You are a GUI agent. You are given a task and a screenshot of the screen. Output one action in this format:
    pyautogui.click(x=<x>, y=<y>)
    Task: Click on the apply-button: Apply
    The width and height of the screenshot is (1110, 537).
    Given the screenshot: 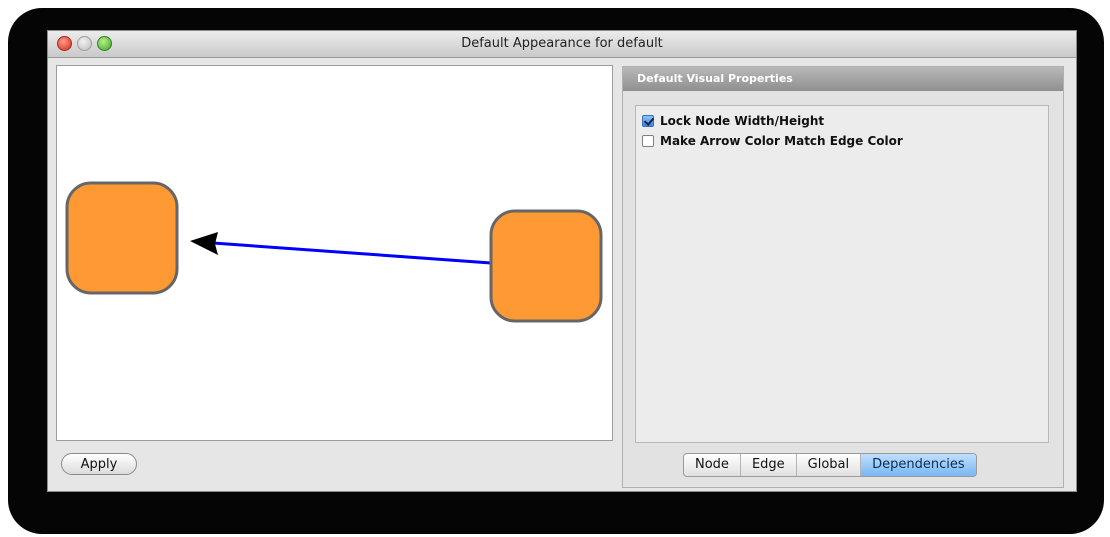 What is the action you would take?
    pyautogui.click(x=99, y=464)
    